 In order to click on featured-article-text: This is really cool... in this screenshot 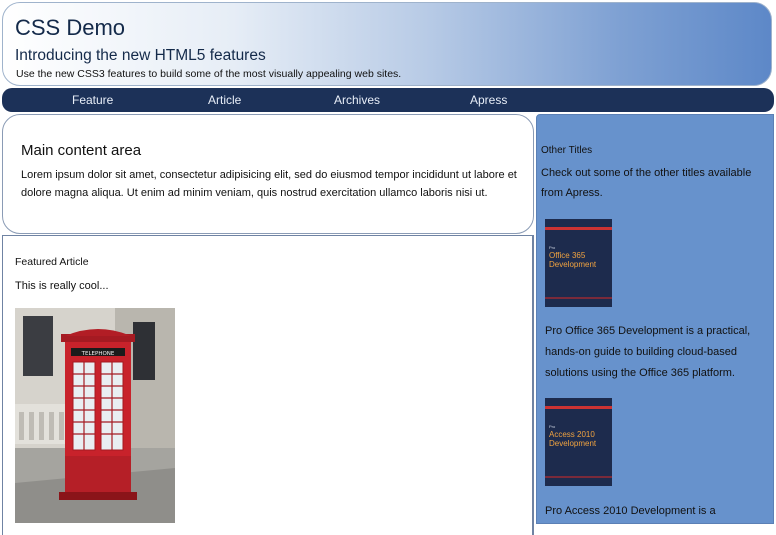, I will do `click(62, 286)`.